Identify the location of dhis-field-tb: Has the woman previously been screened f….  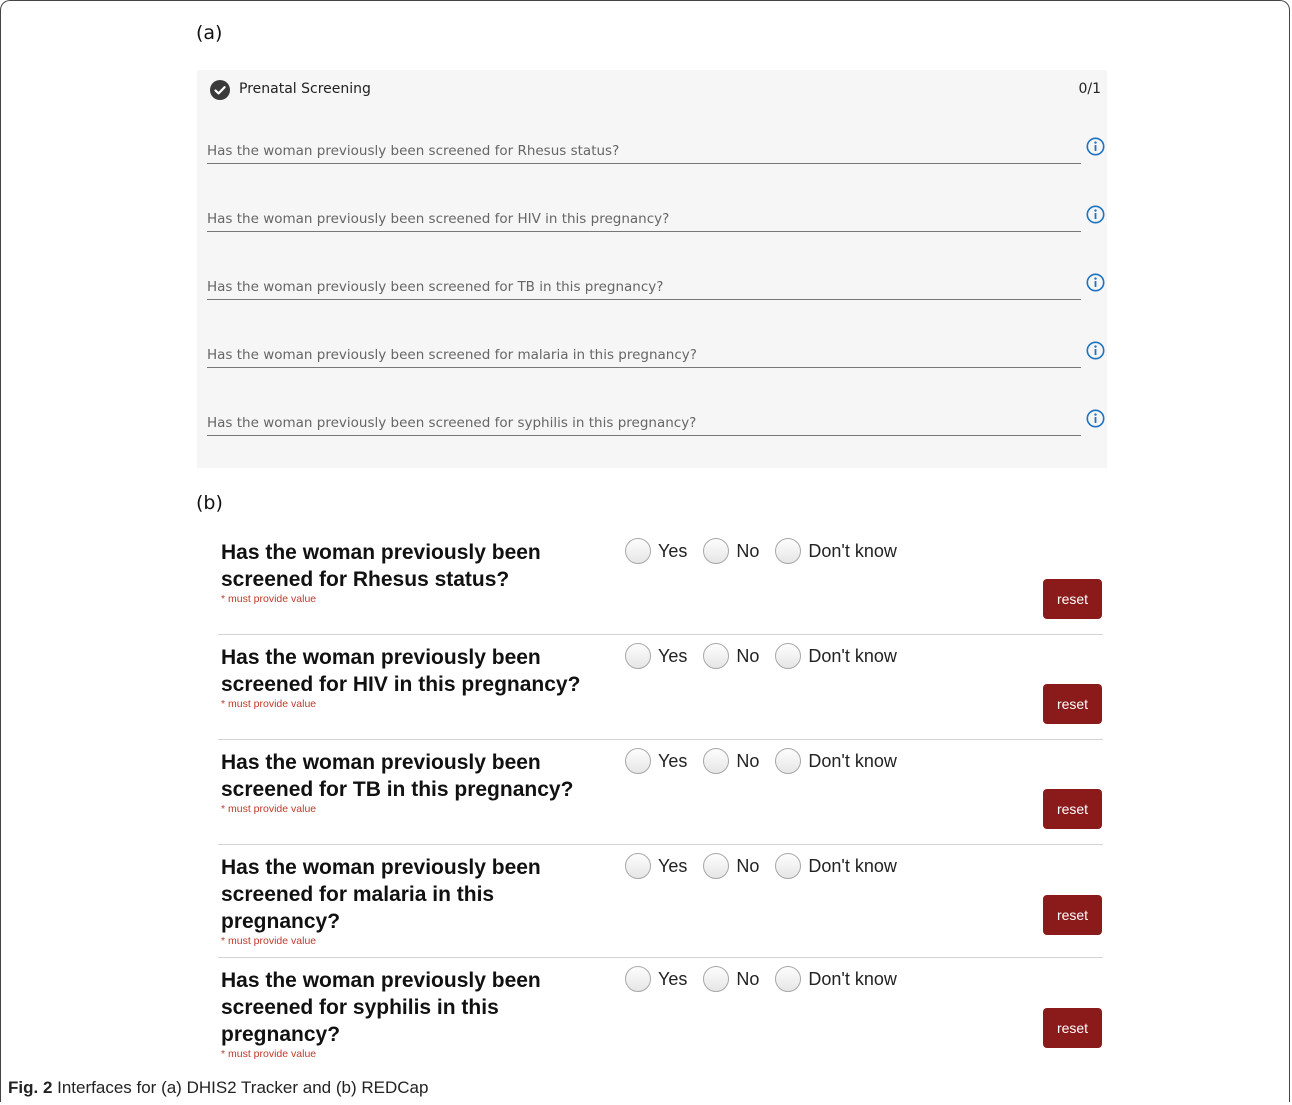
(644, 275).